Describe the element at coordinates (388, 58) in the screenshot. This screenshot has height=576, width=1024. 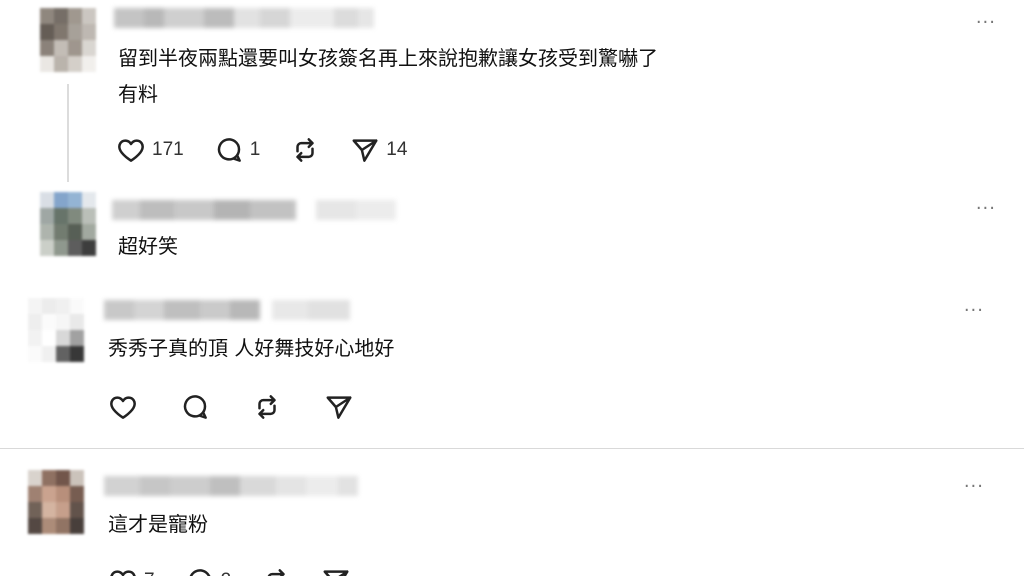
I see `post-text: 留到半夜兩點還要叫女孩簽名再上來說抱歉讓女孩受到驚嚇了` at that location.